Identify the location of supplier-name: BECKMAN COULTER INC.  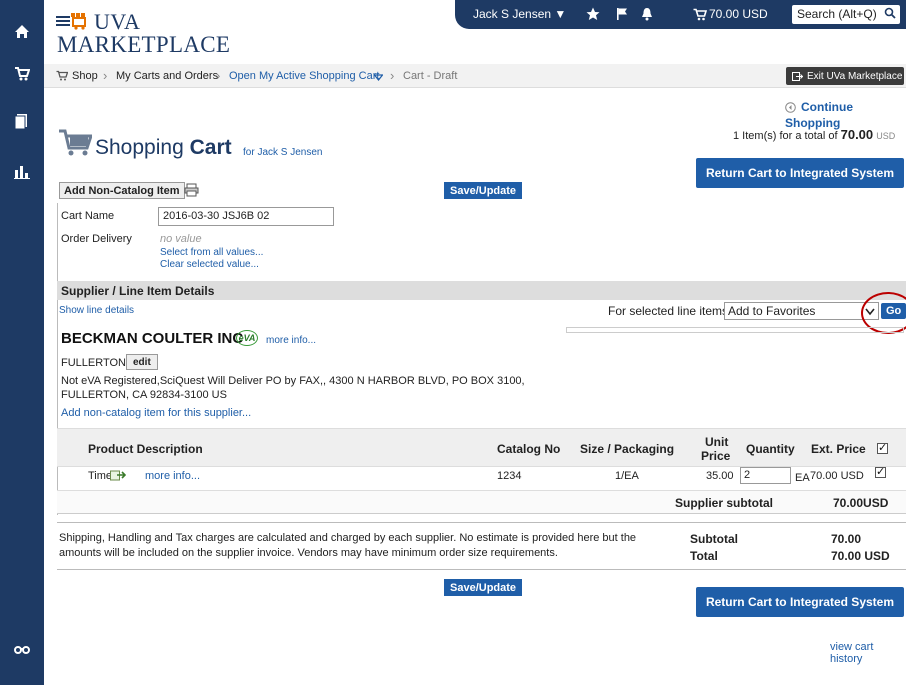
(152, 338).